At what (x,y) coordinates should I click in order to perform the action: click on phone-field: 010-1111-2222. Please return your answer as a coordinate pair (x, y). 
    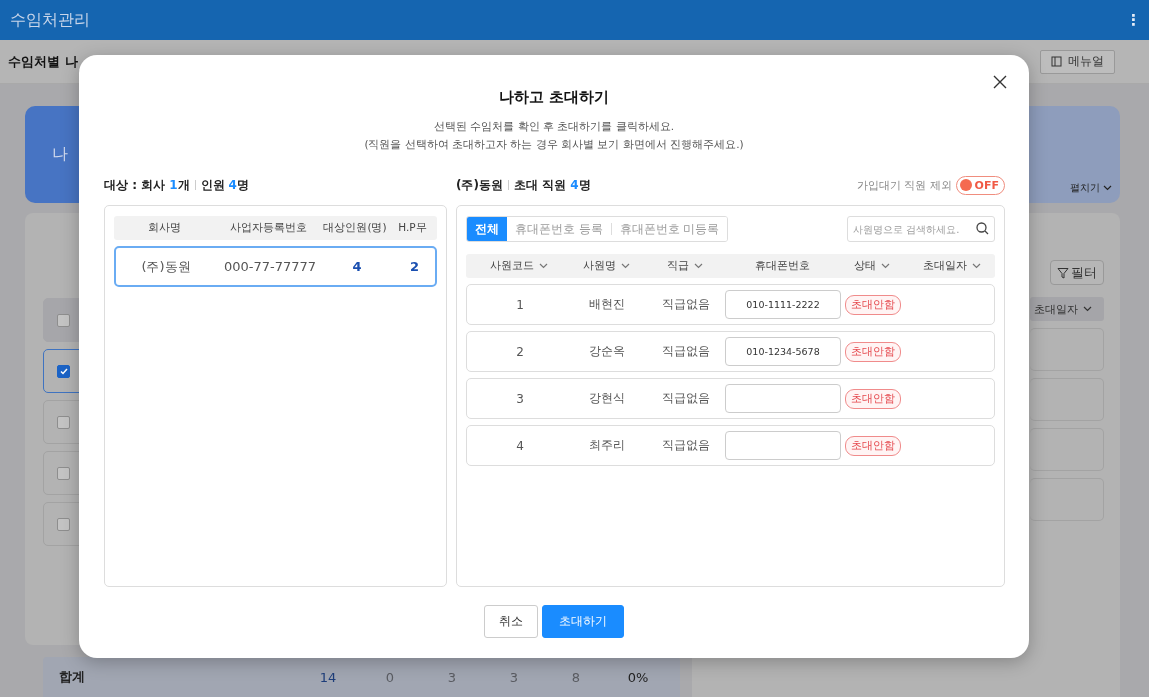
    Looking at the image, I should click on (783, 304).